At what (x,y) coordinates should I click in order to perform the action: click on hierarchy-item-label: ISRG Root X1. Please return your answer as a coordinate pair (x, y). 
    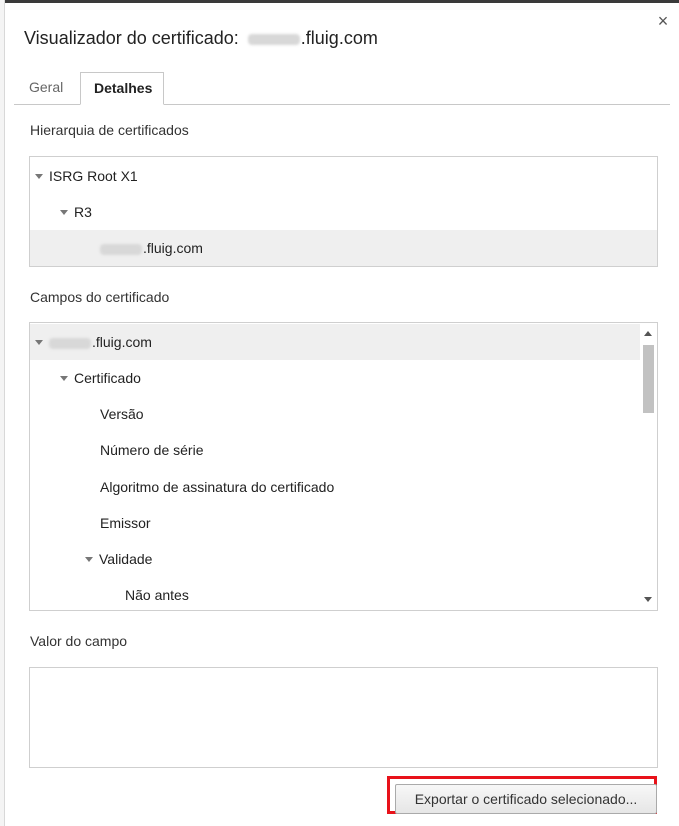
    Looking at the image, I should click on (93, 176).